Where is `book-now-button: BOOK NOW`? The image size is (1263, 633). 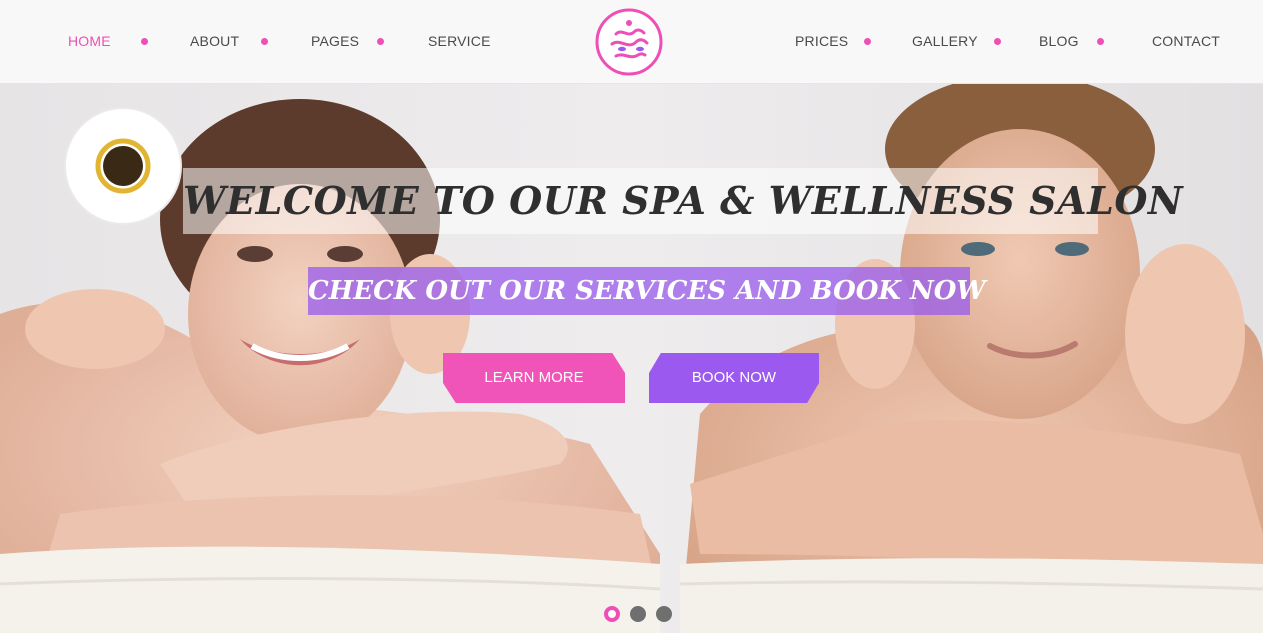
book-now-button: BOOK NOW is located at coordinates (734, 378).